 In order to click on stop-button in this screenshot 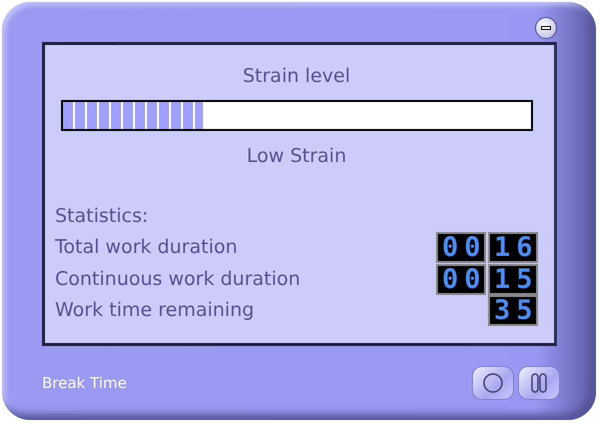, I will do `click(493, 383)`.